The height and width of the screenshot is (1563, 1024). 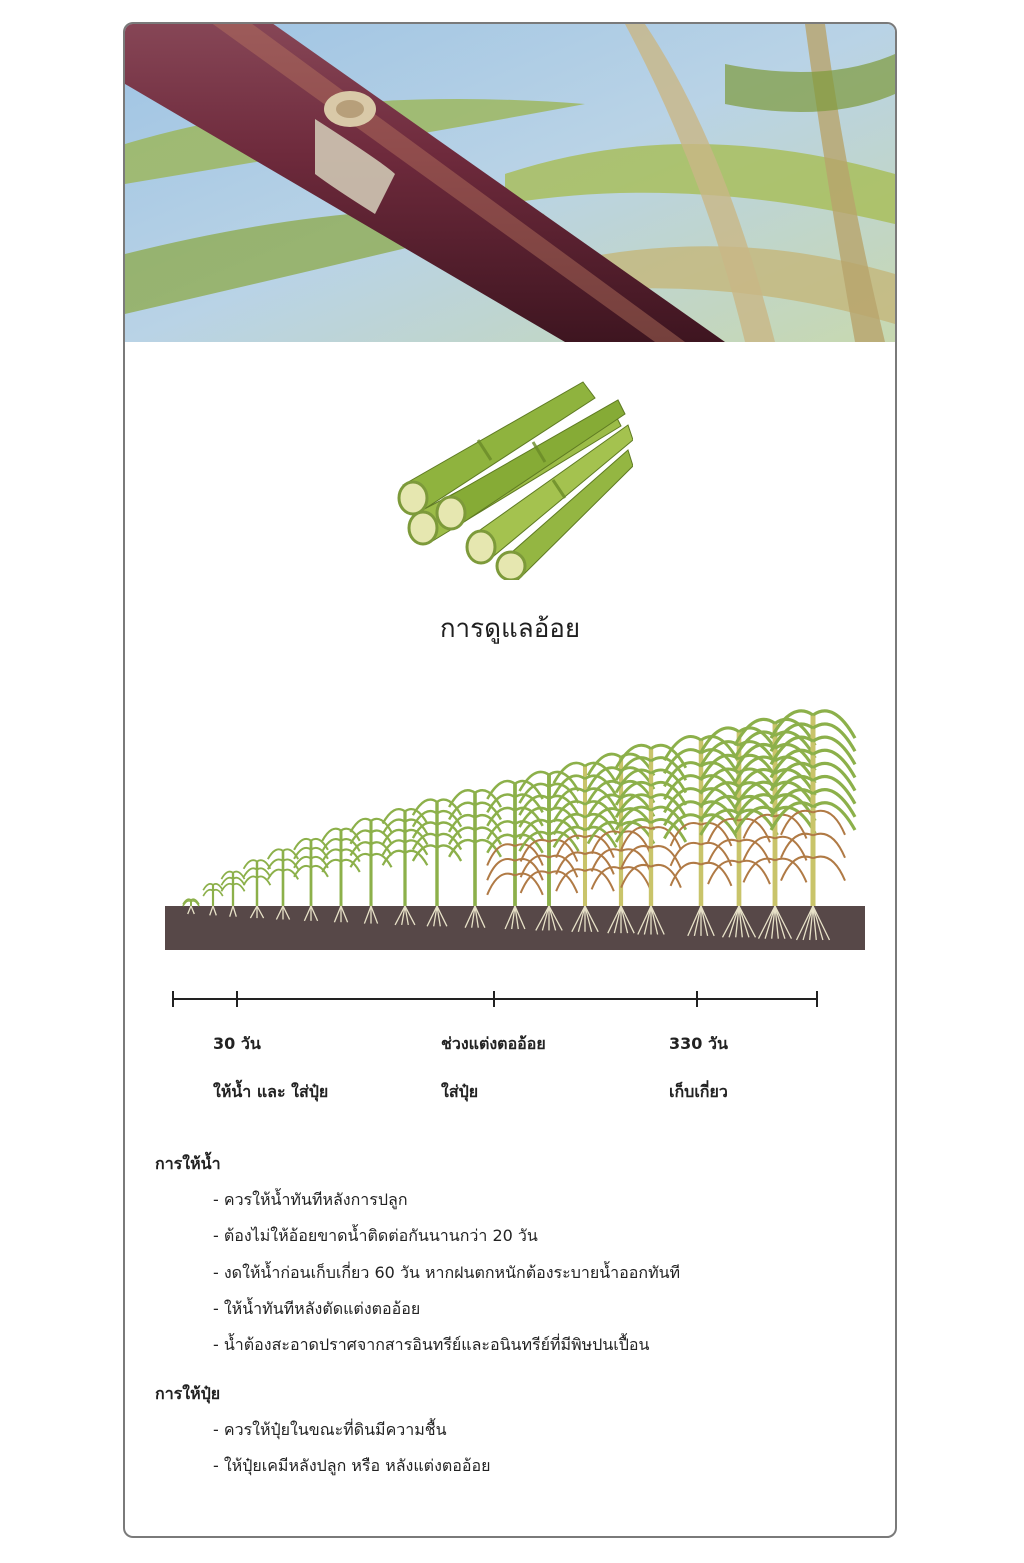 What do you see at coordinates (499, 999) in the screenshot?
I see `timeline-axis` at bounding box center [499, 999].